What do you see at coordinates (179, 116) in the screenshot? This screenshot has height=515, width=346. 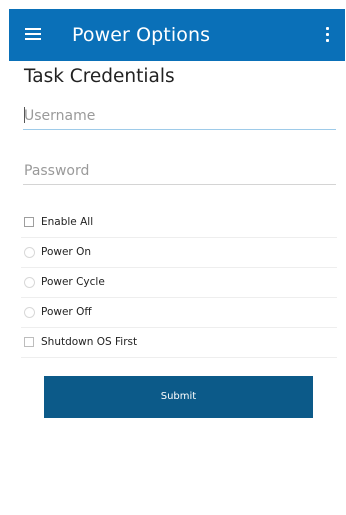 I see `username-input` at bounding box center [179, 116].